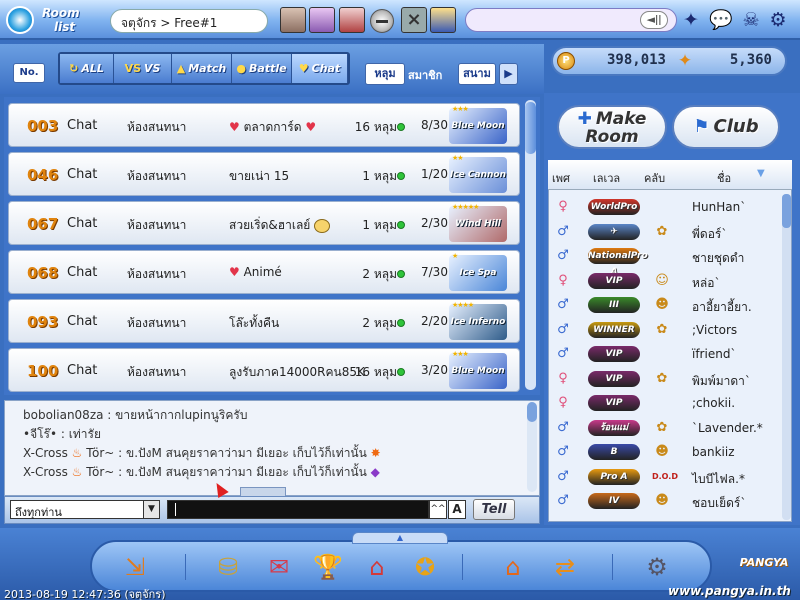  Describe the element at coordinates (414, 20) in the screenshot. I see `player-avatar-5-empty: ×` at that location.